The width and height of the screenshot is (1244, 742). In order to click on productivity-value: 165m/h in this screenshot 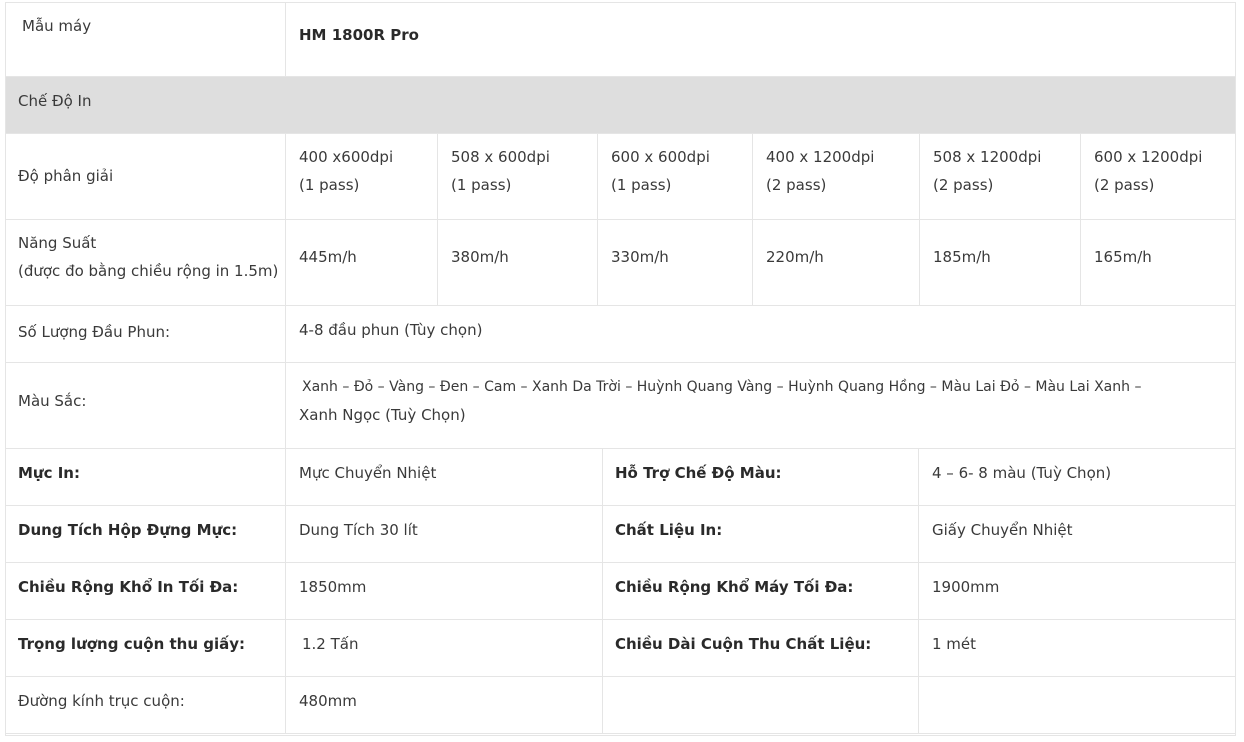, I will do `click(1123, 257)`.